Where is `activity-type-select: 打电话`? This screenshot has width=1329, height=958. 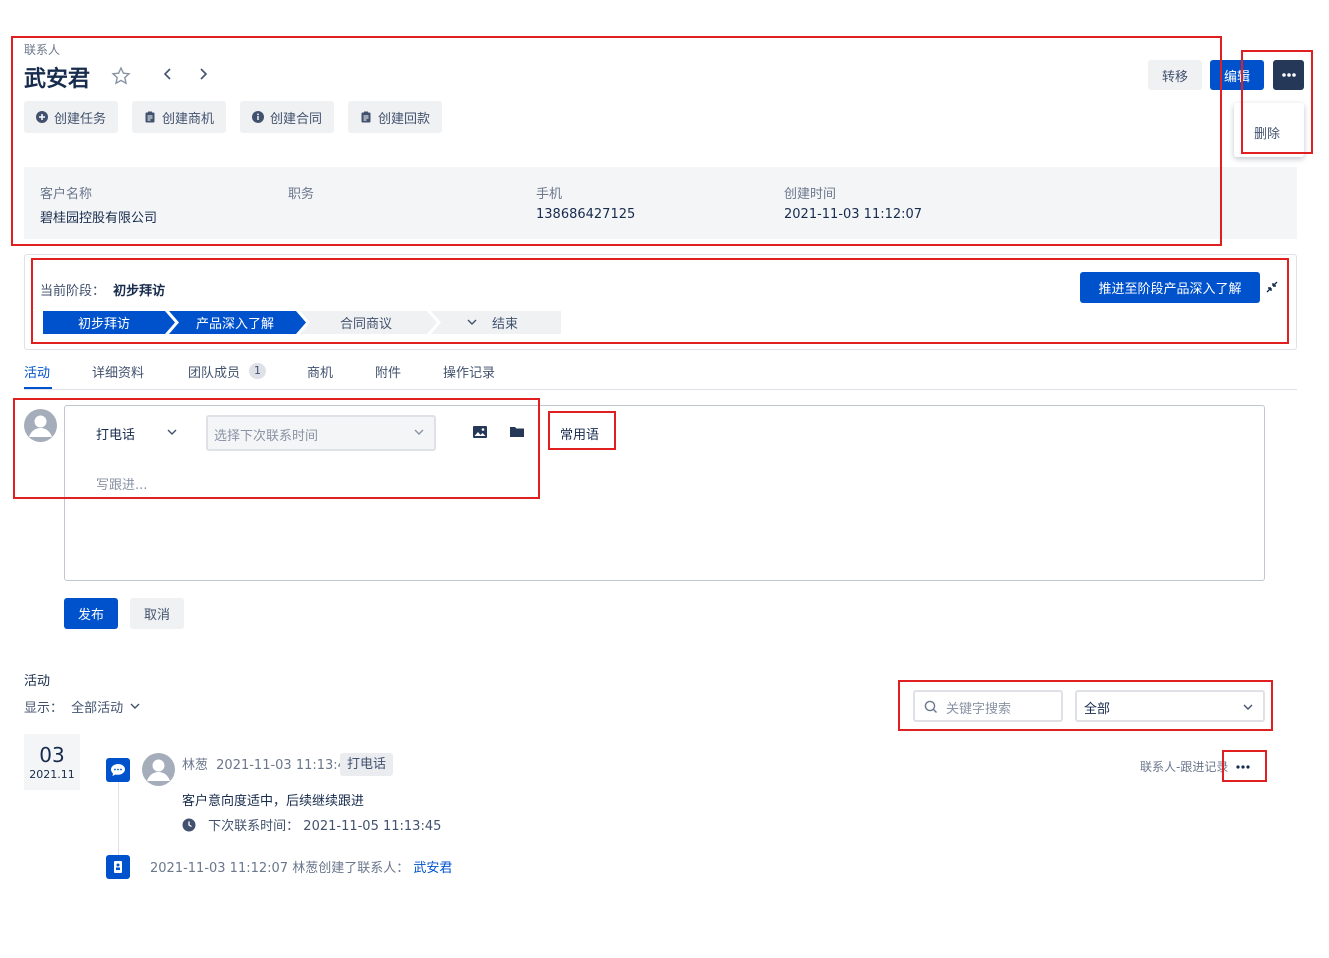 activity-type-select: 打电话 is located at coordinates (141, 433).